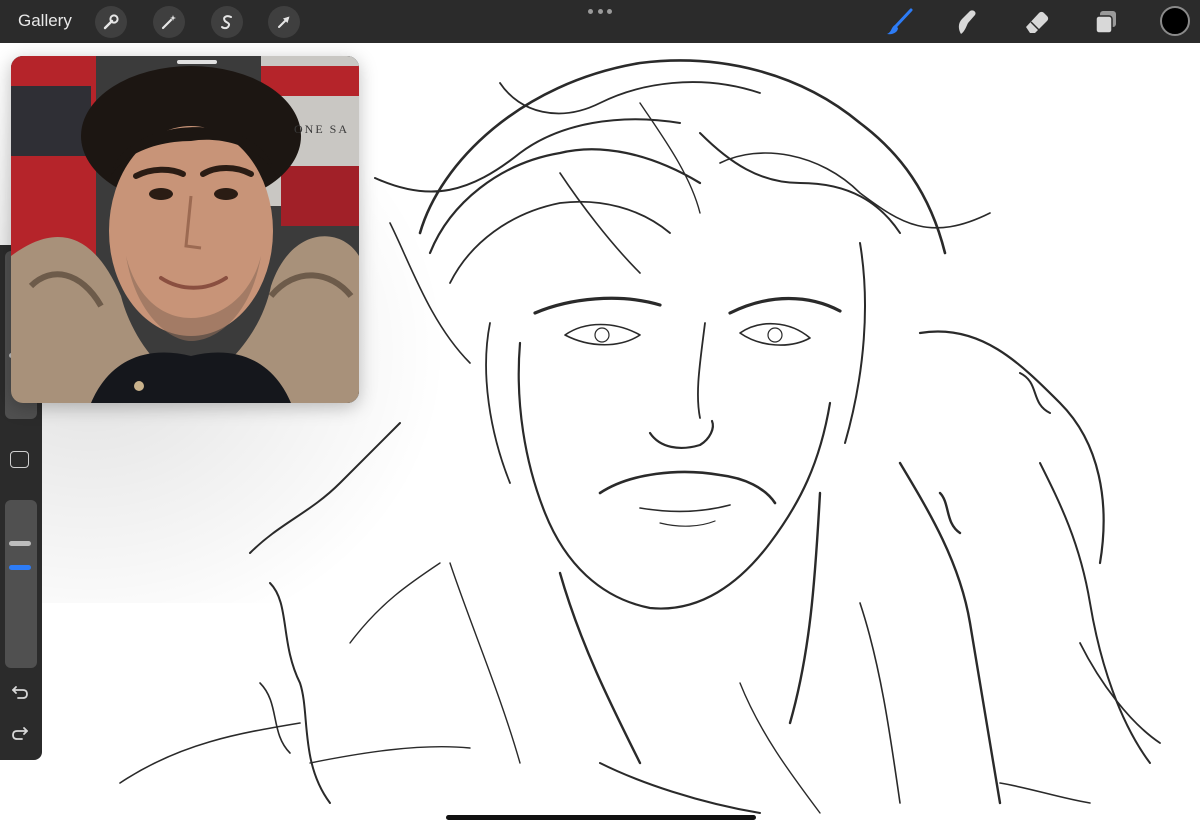 This screenshot has width=1200, height=827. I want to click on redo-icon, so click(20, 733).